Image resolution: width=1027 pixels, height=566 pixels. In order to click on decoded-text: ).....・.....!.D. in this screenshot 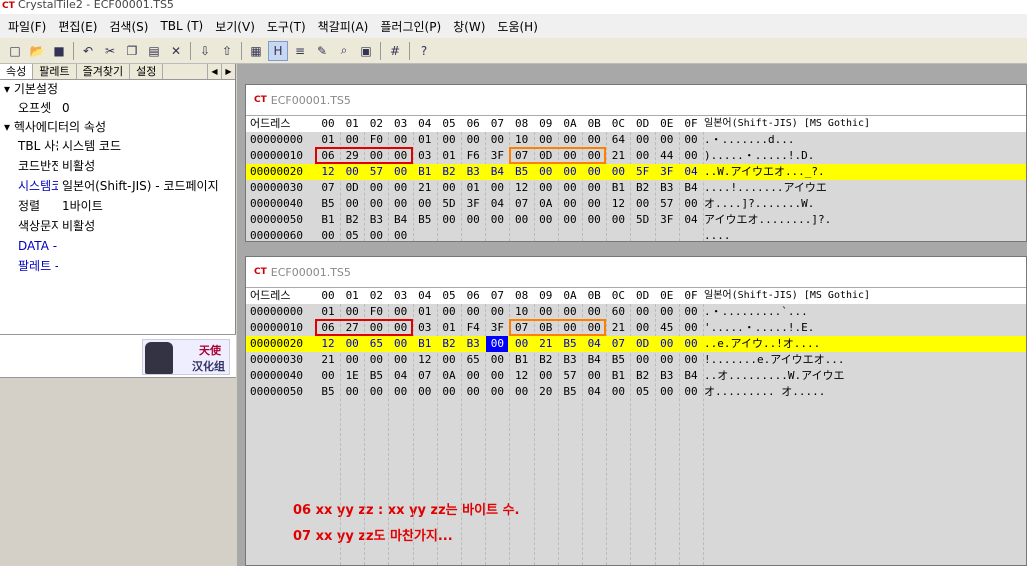, I will do `click(759, 156)`.